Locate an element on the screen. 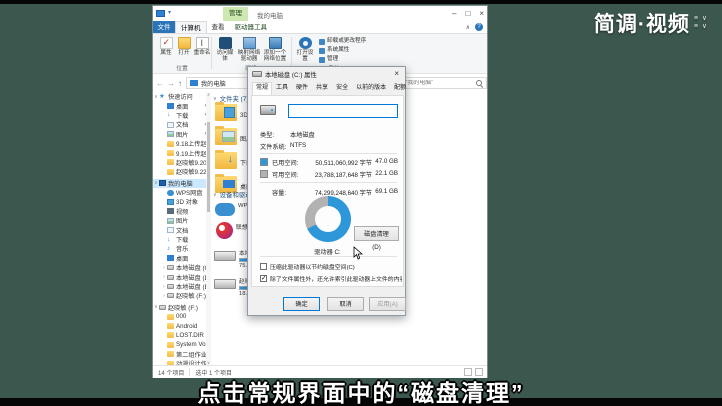 The image size is (722, 406). dialog-tab-7: 配额 is located at coordinates (400, 88).